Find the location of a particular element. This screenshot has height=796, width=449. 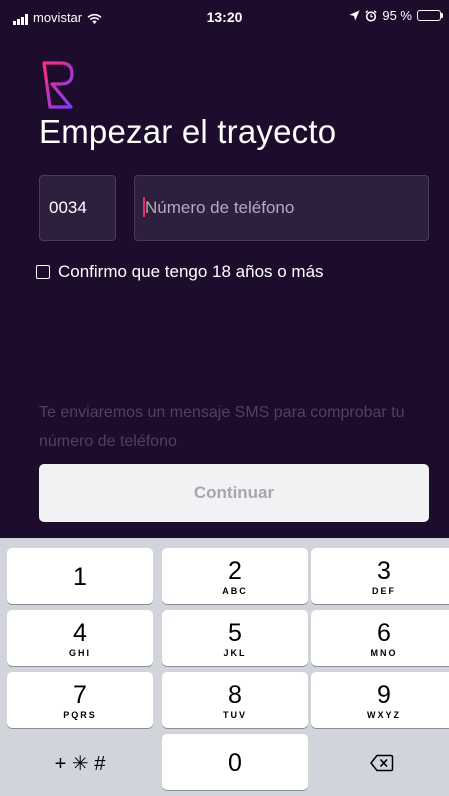

key-letters: JKL is located at coordinates (235, 653).